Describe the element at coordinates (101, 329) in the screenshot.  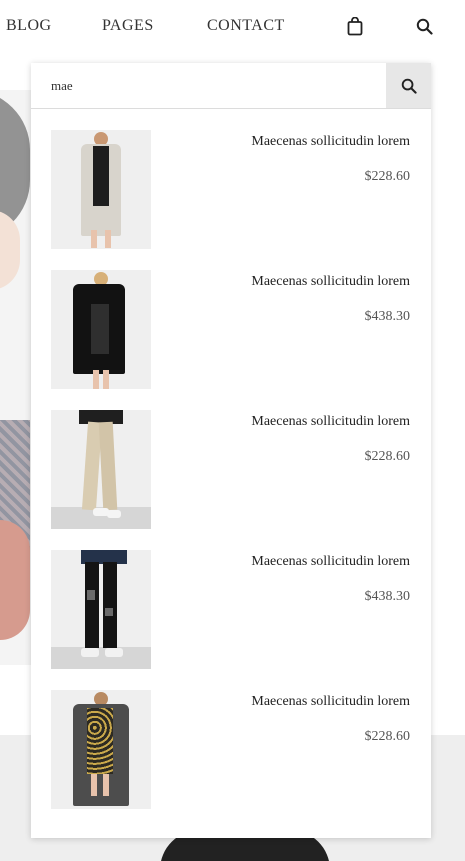
I see `product-image-black-coat` at that location.